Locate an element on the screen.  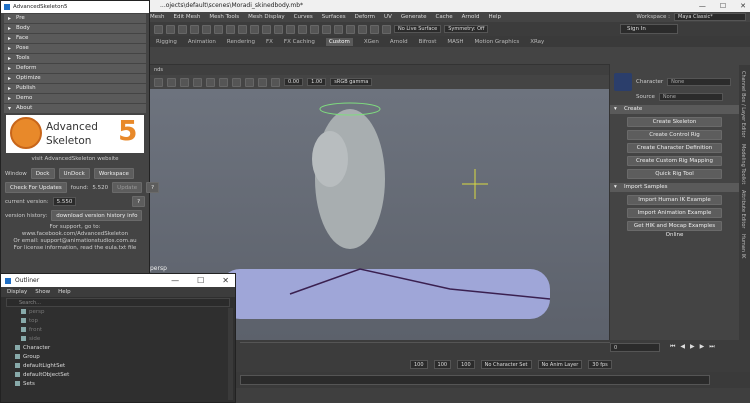
anim-layer-dropdown: No Anim Layer is located at coordinates (560, 364).